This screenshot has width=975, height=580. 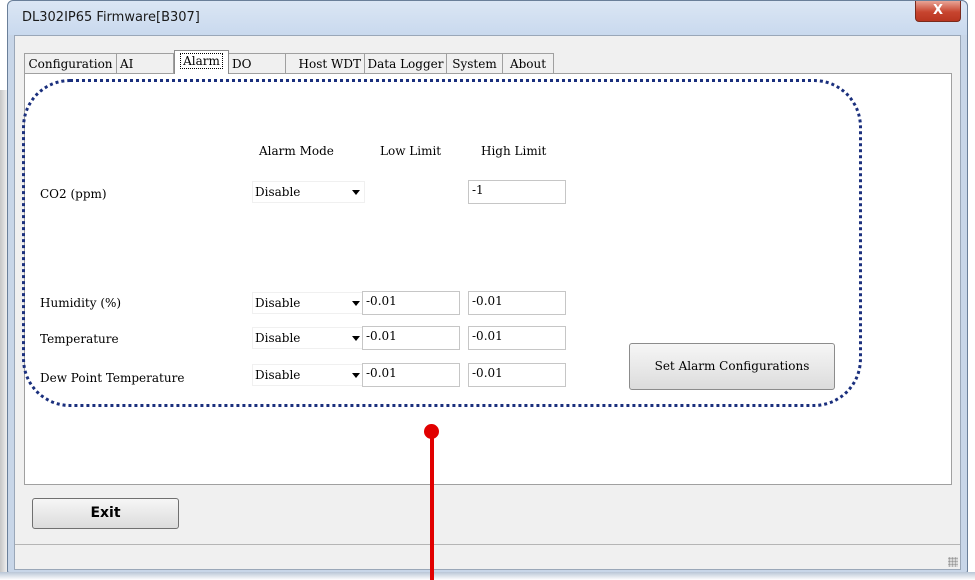 What do you see at coordinates (487, 18) in the screenshot?
I see `title-bar: DL302IP65 Firmware[B307] X` at bounding box center [487, 18].